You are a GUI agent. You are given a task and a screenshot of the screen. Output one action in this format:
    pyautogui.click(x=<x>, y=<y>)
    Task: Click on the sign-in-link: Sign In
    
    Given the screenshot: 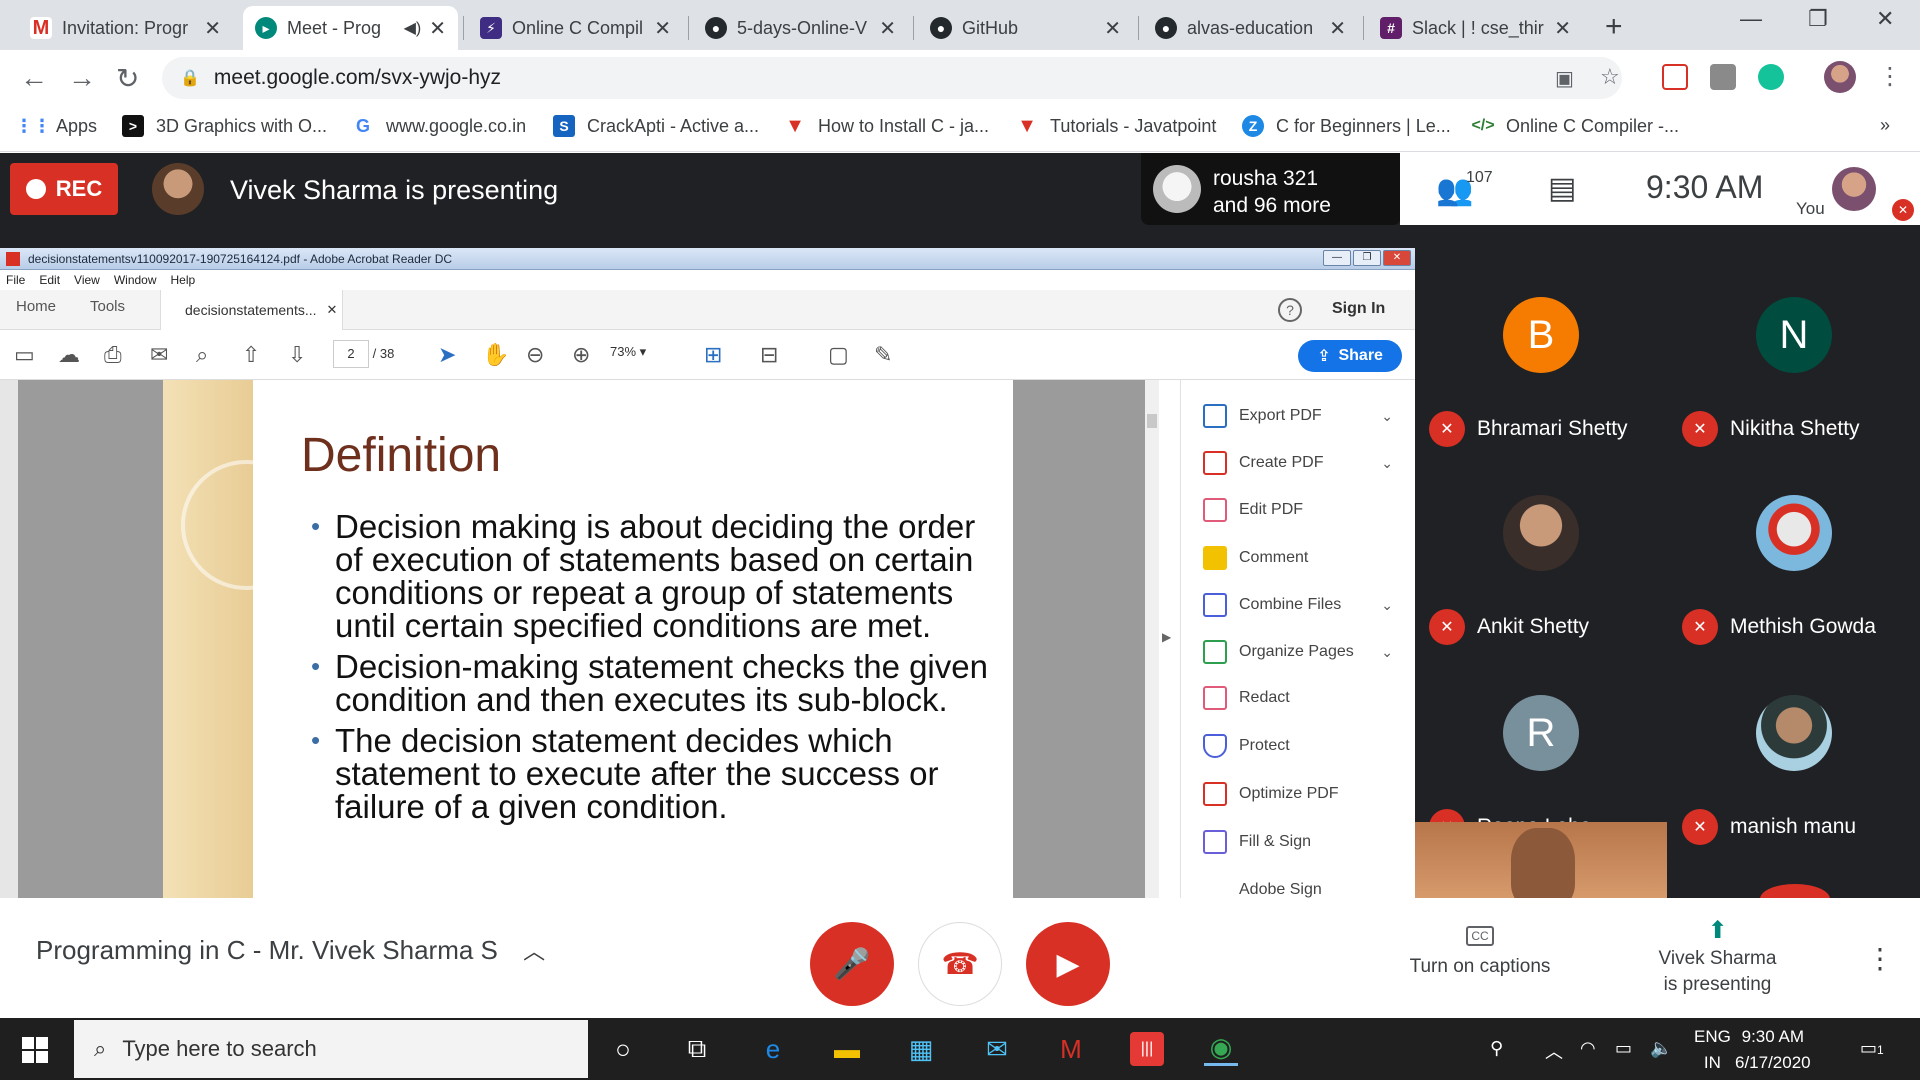 What is the action you would take?
    pyautogui.click(x=1358, y=309)
    